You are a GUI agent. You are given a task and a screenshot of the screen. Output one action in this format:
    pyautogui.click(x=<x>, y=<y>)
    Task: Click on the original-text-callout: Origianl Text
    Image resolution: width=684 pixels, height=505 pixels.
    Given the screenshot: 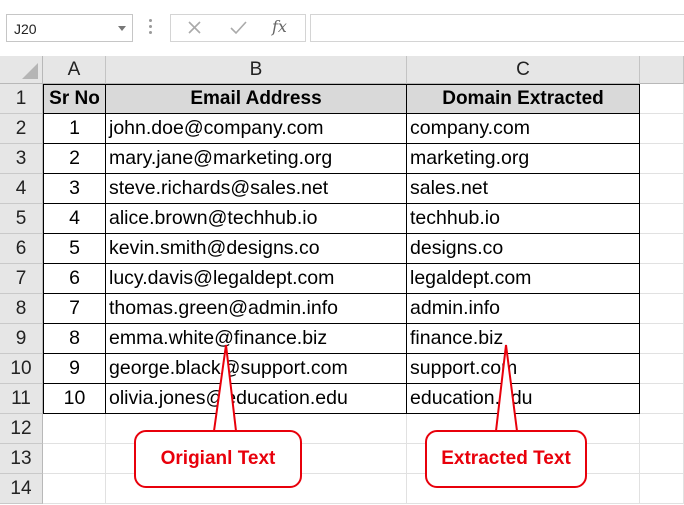 What is the action you would take?
    pyautogui.click(x=218, y=459)
    